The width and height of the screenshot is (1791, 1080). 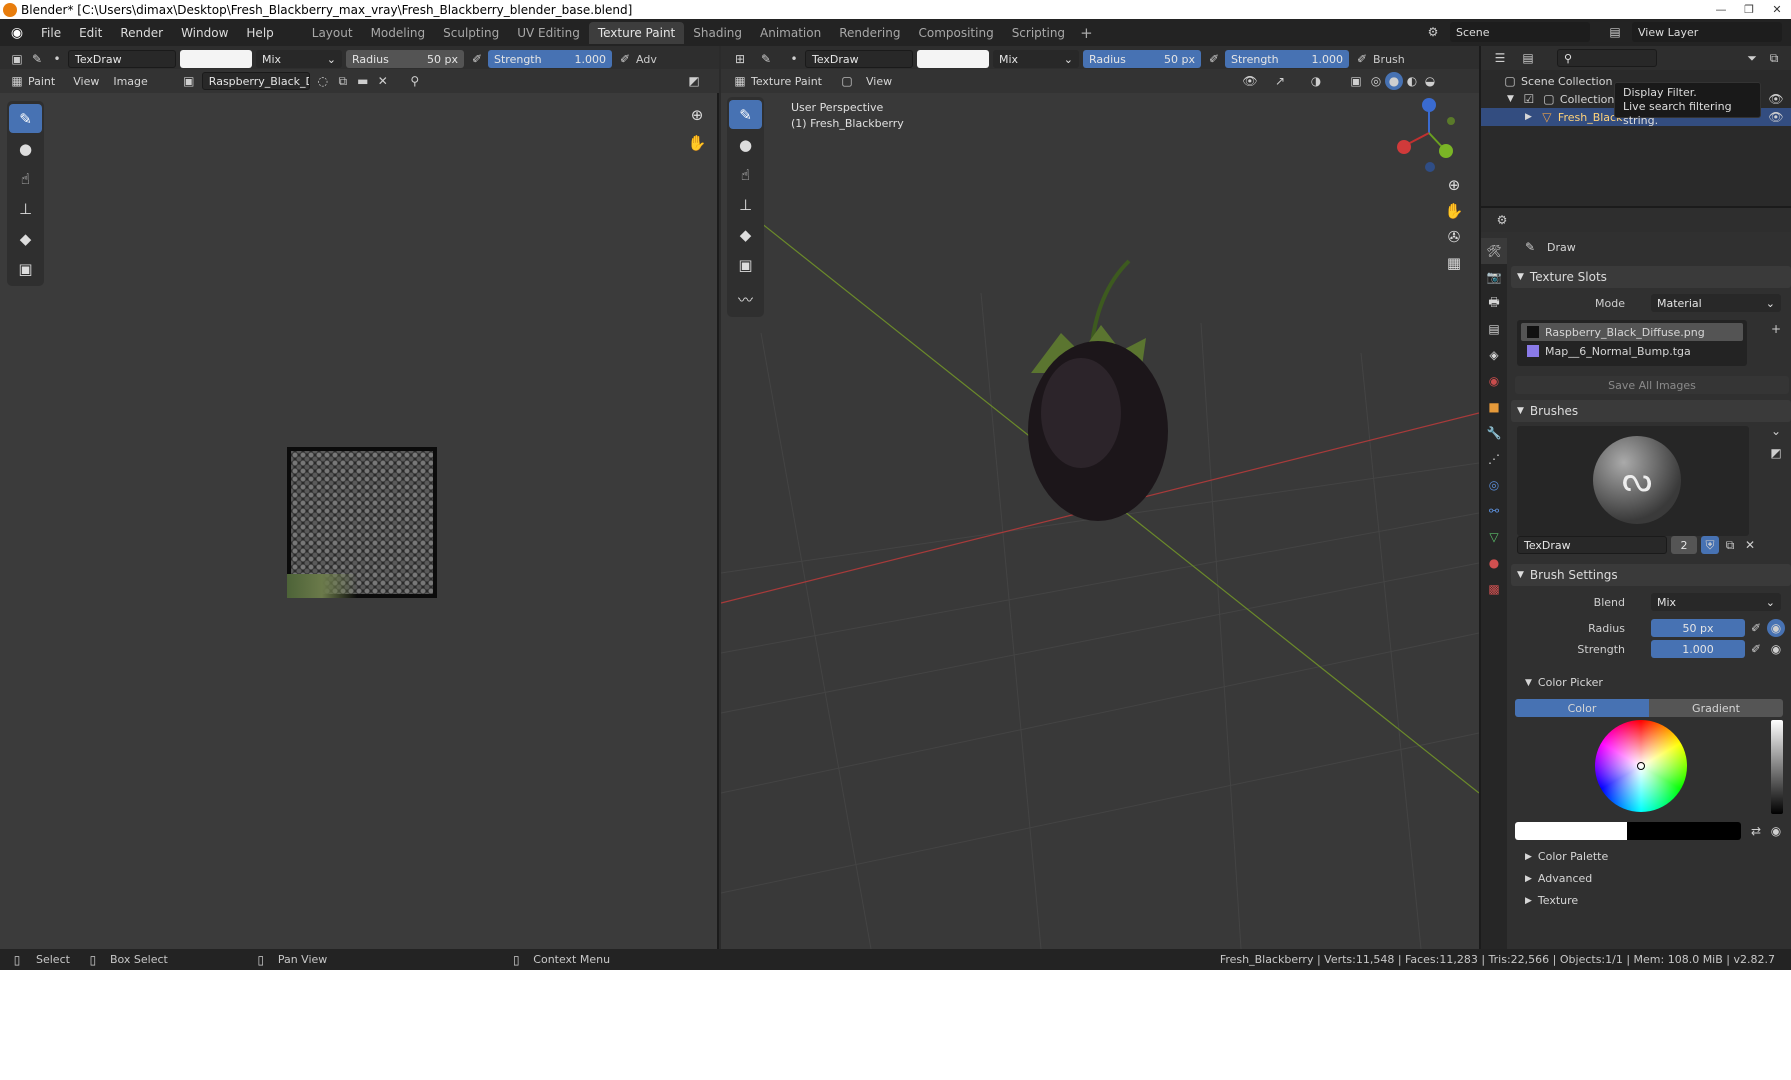 What do you see at coordinates (646, 59) in the screenshot?
I see `advanced-menu: Adv` at bounding box center [646, 59].